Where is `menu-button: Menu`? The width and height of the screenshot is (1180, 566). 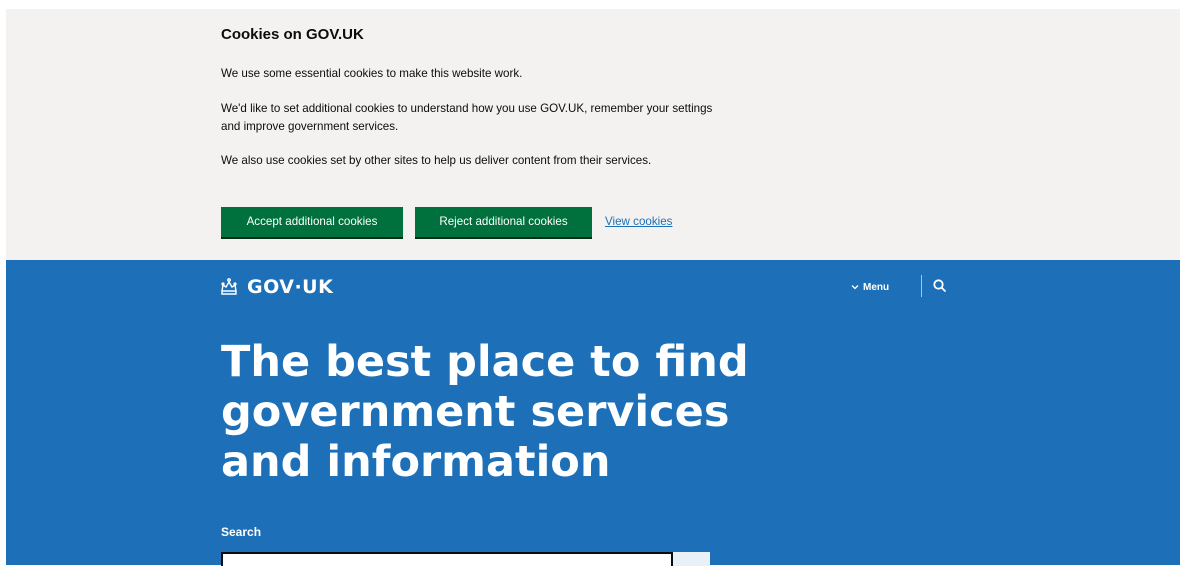
menu-button: Menu is located at coordinates (870, 287).